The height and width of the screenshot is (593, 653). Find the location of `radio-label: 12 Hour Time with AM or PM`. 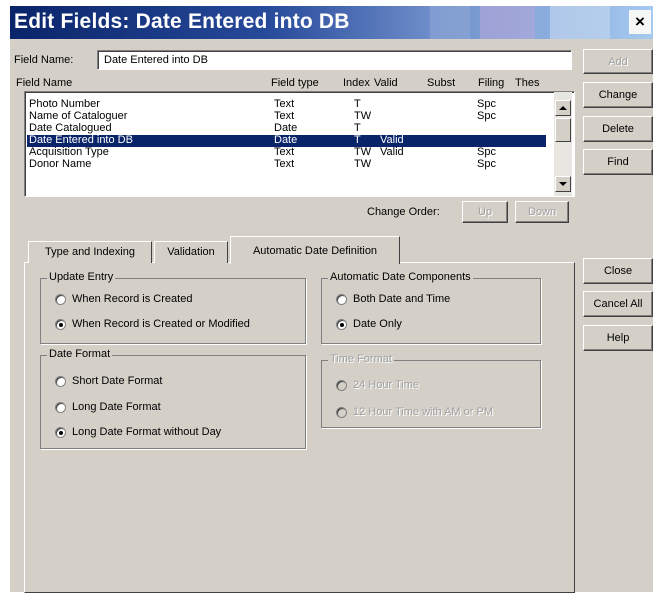

radio-label: 12 Hour Time with AM or PM is located at coordinates (423, 412).